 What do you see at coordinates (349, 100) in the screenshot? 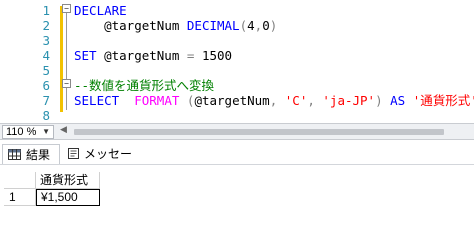
I see `code-token: 'ja-JP'` at bounding box center [349, 100].